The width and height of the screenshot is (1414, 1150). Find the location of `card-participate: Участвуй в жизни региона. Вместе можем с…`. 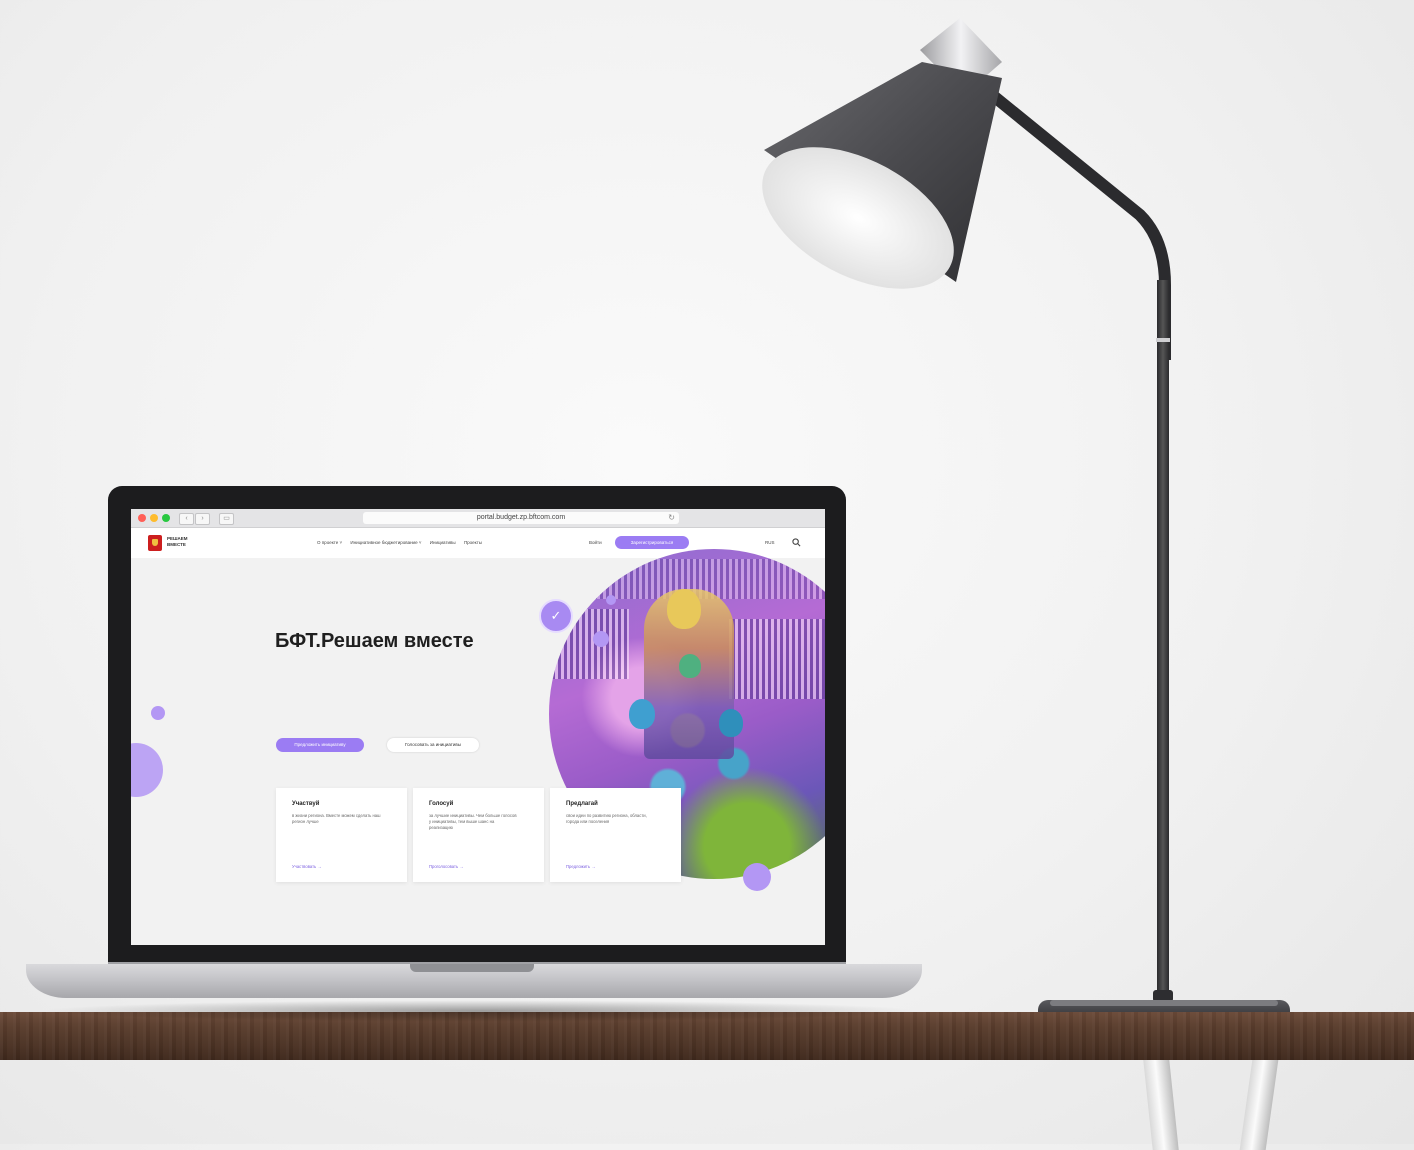

card-participate: Участвуй в жизни региона. Вместе можем с… is located at coordinates (341, 835).